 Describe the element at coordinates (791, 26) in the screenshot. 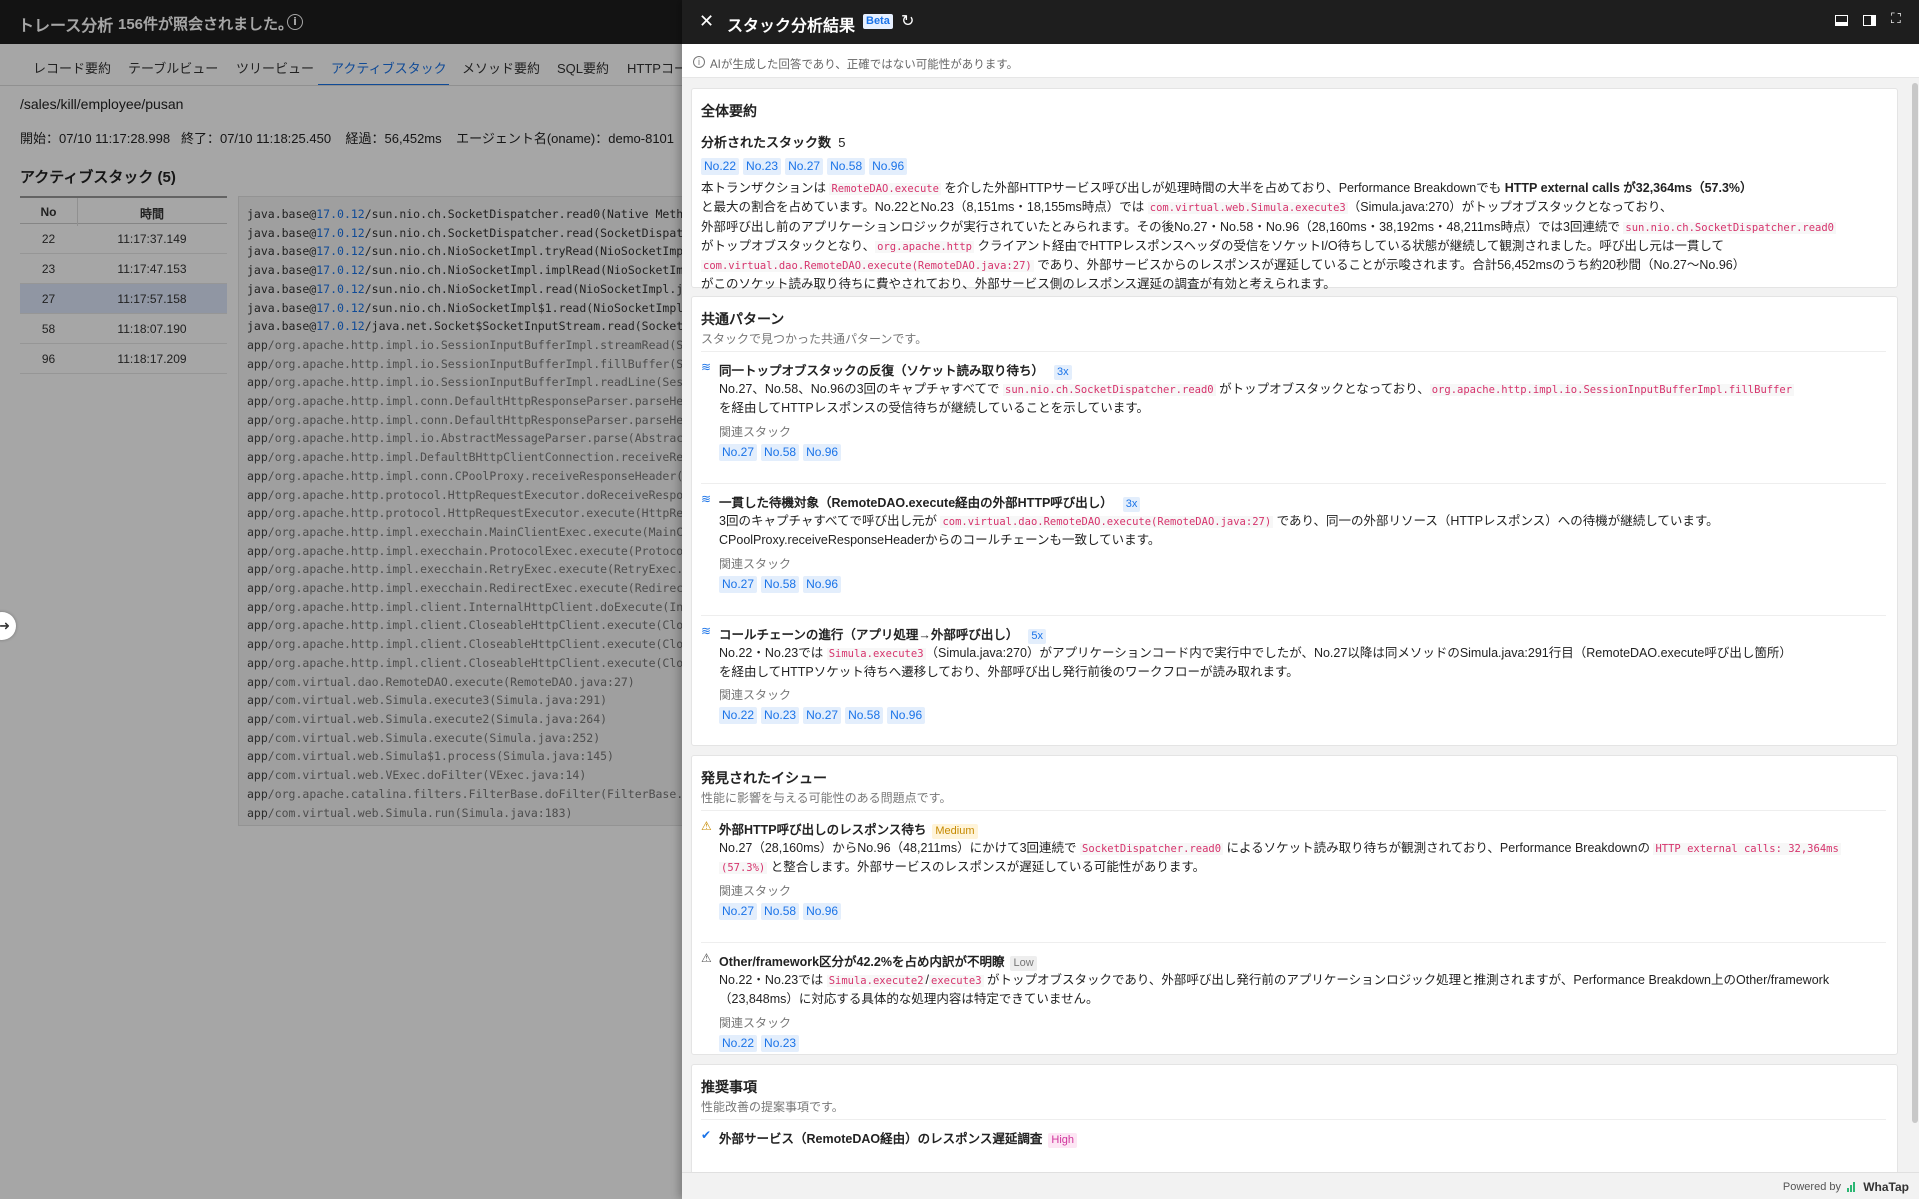

I see `panel-title: スタック分析結果` at that location.